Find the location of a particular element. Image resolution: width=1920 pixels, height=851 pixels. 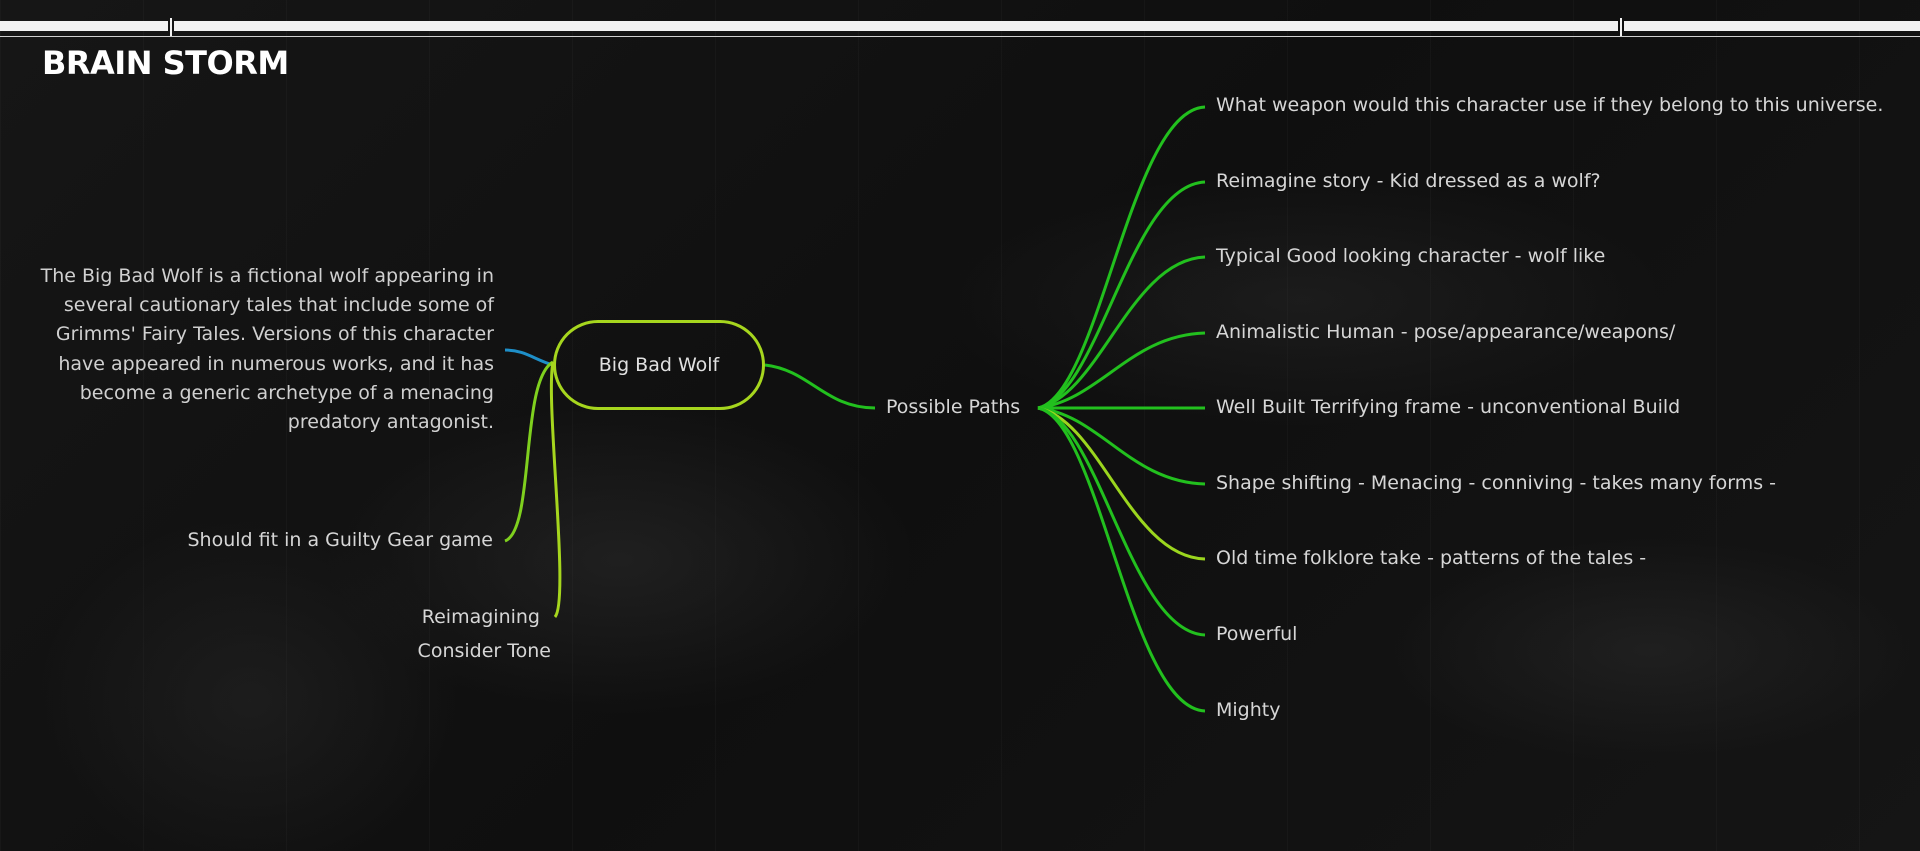

link-guilty-gear is located at coordinates (529, 451).